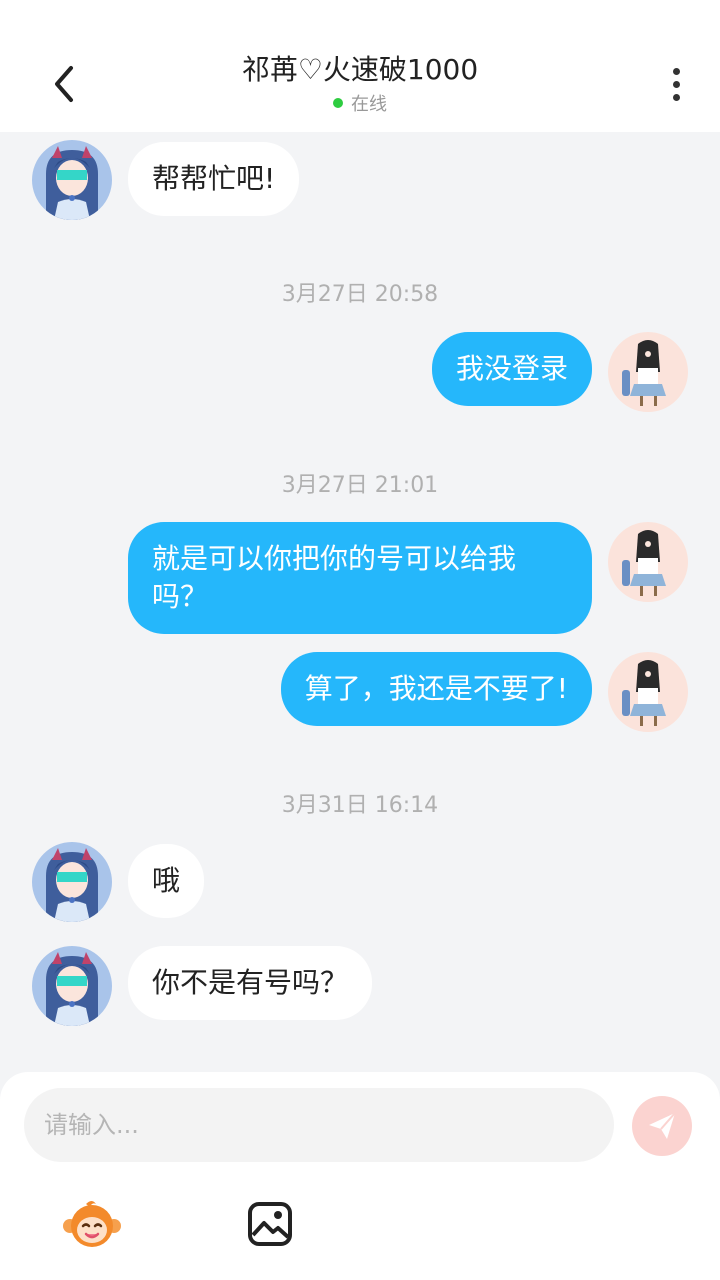 This screenshot has width=720, height=1280. I want to click on message-bubble-incoming: 帮帮忙吧!, so click(214, 179).